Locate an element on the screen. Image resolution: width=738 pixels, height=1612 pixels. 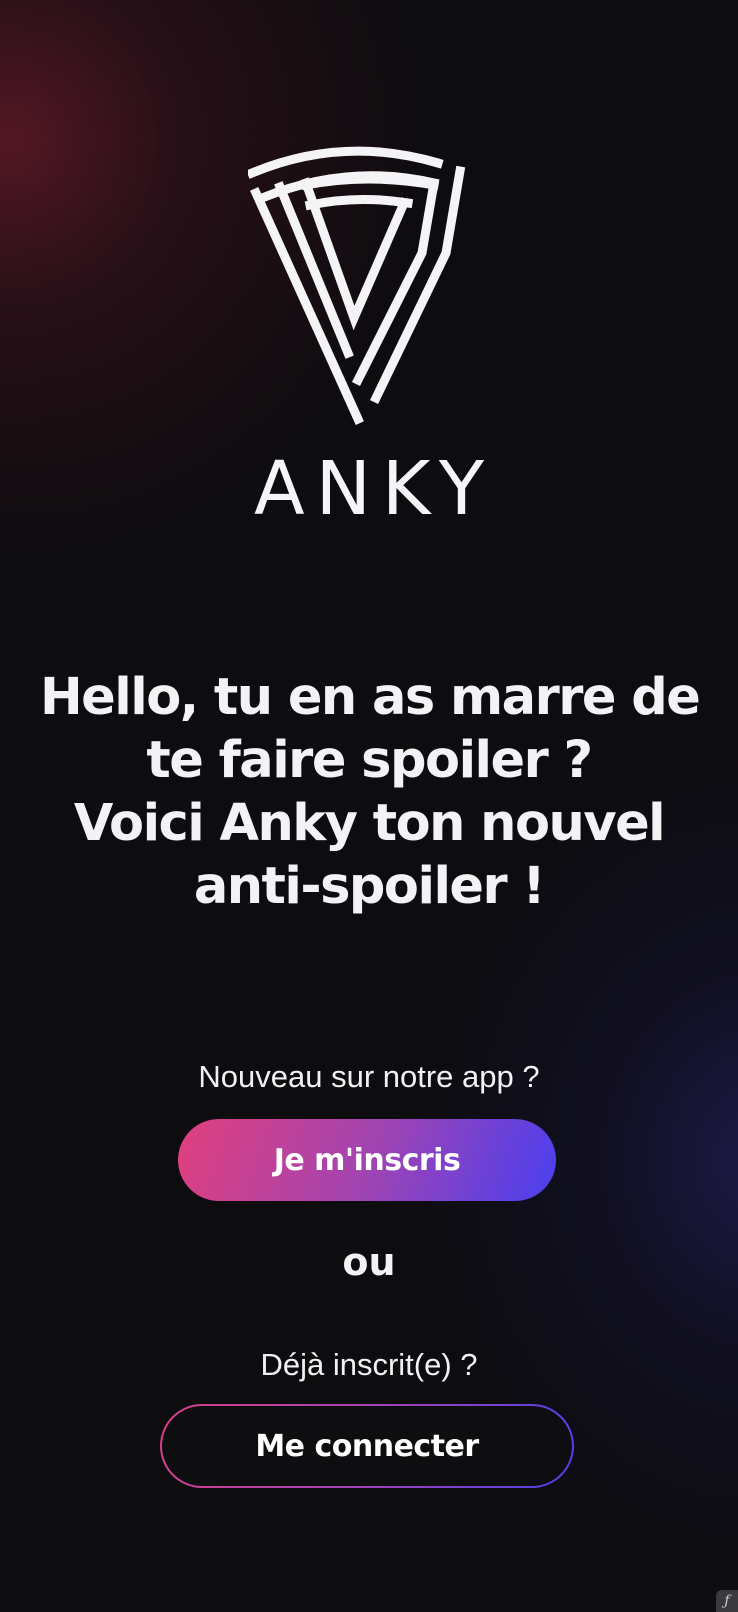
anky-shield-logo-icon is located at coordinates (357, 285).